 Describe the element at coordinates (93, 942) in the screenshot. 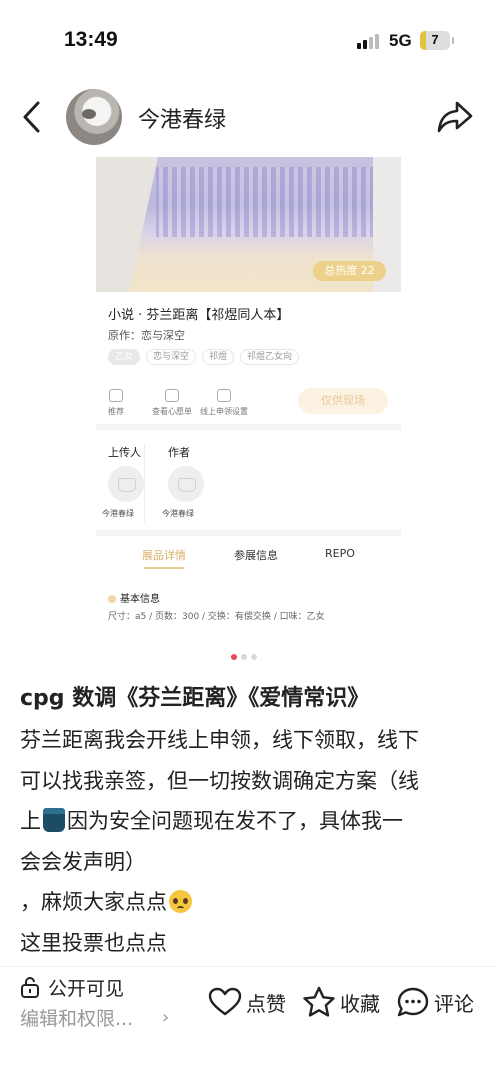

I see `post-line: 这里投票也点点` at that location.